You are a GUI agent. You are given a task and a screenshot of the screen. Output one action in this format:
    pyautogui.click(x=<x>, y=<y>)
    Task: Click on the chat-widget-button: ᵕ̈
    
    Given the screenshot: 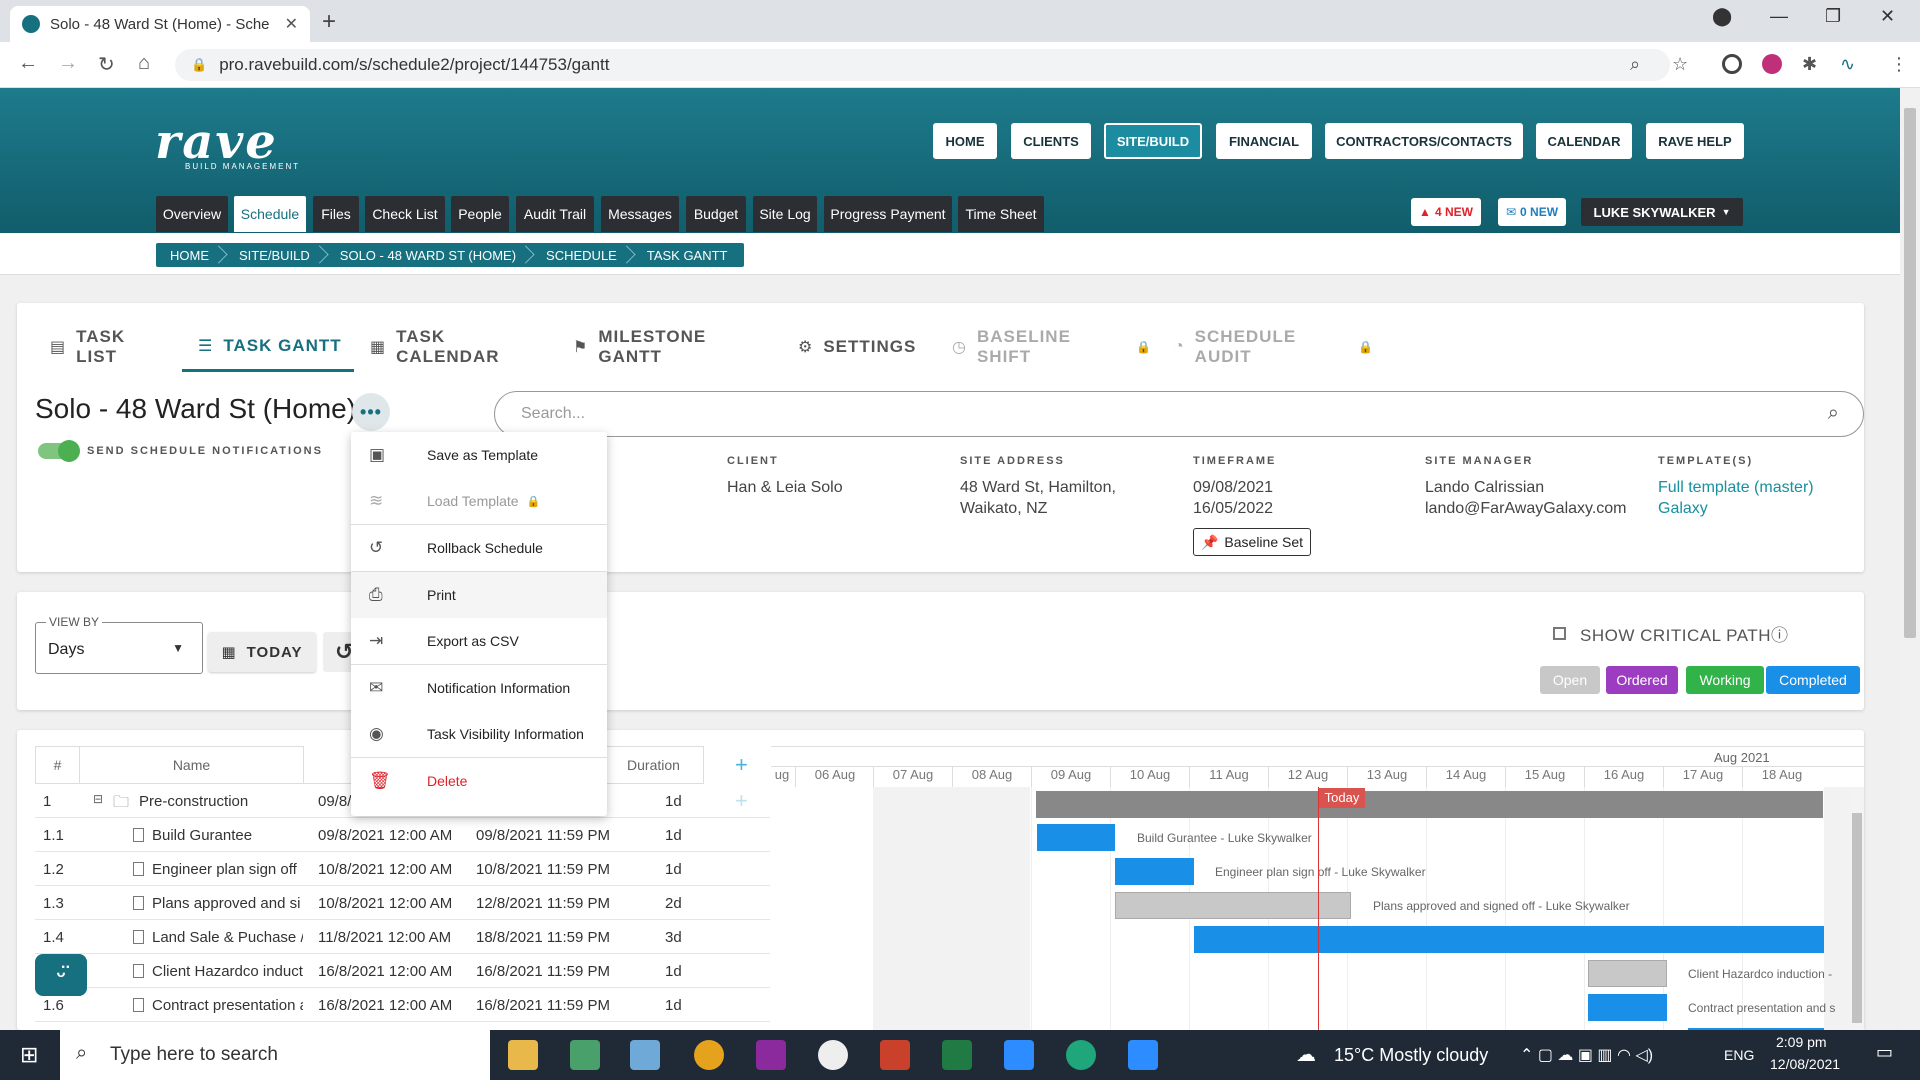 What is the action you would take?
    pyautogui.click(x=61, y=975)
    